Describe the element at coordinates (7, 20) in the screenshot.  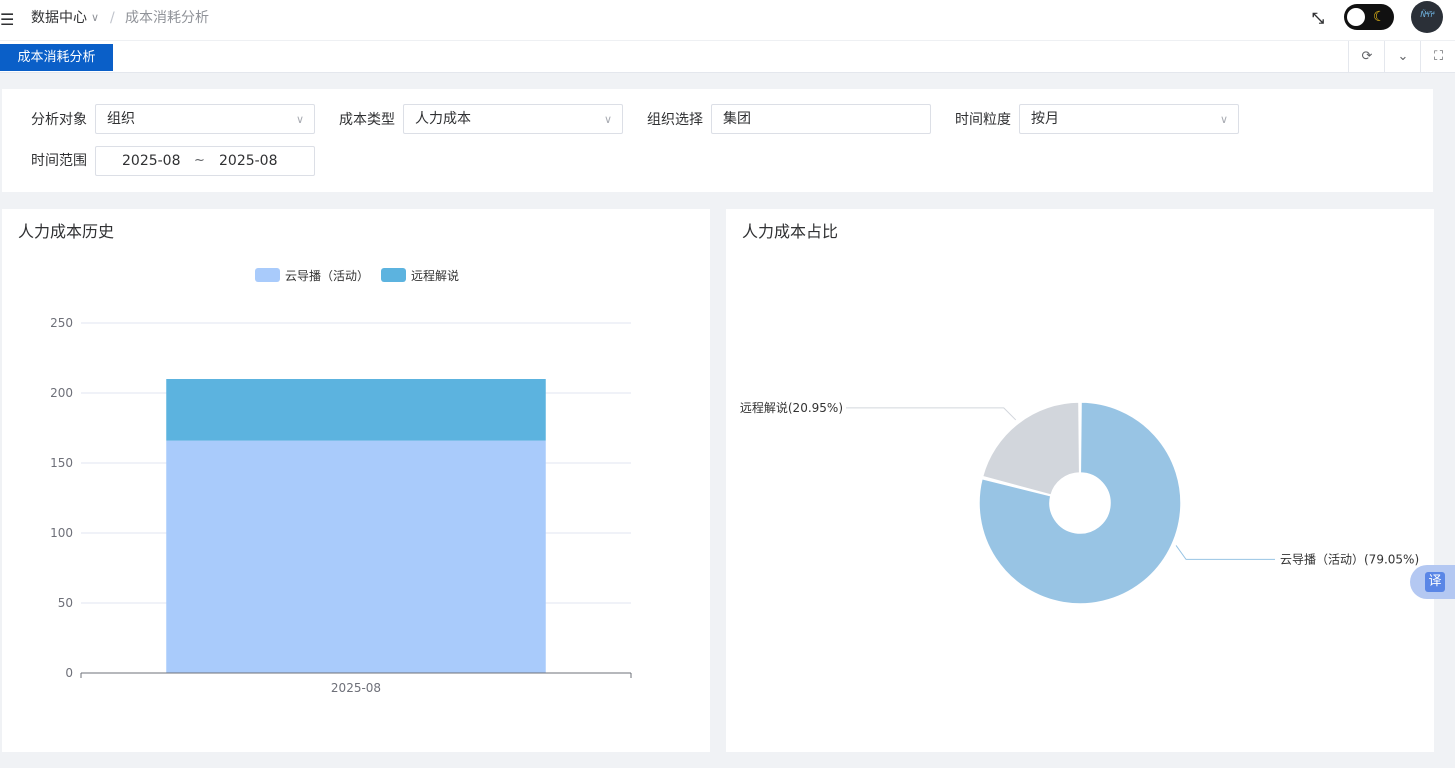
I see `menu-fold-icon: ☰` at that location.